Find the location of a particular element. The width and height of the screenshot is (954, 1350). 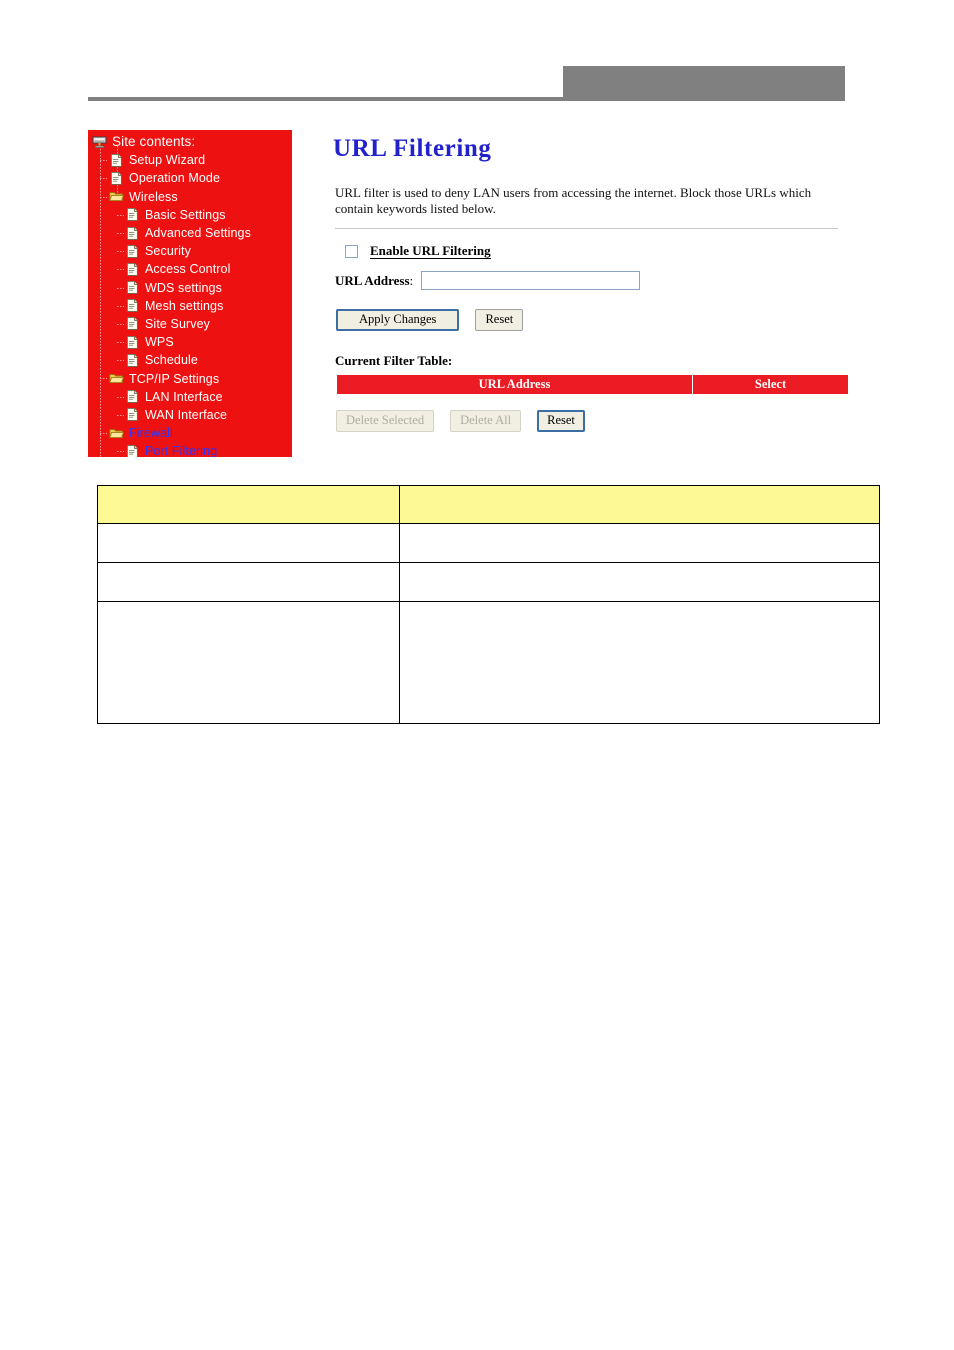

sidebar-item-wireless: Wireless is located at coordinates (190, 197).